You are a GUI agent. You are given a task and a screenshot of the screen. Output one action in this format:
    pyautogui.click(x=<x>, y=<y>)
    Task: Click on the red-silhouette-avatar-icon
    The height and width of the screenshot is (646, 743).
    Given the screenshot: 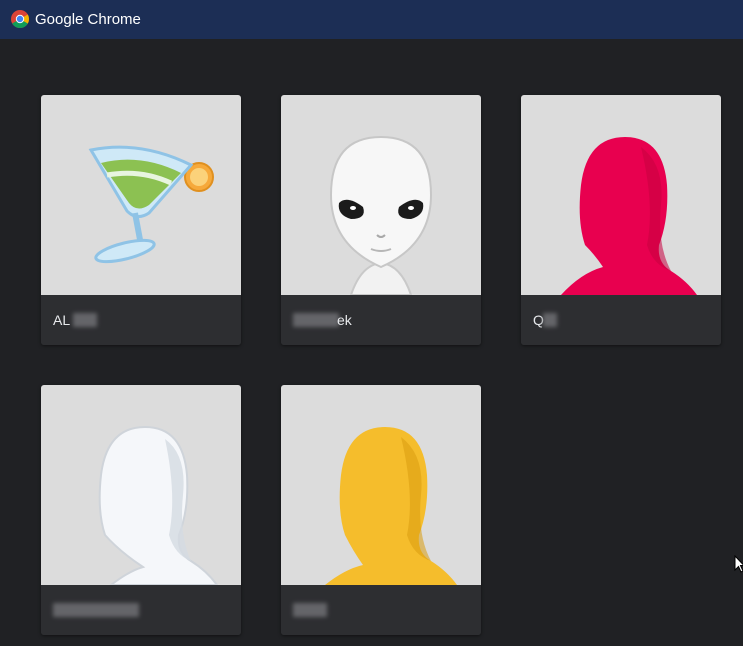 What is the action you would take?
    pyautogui.click(x=629, y=216)
    